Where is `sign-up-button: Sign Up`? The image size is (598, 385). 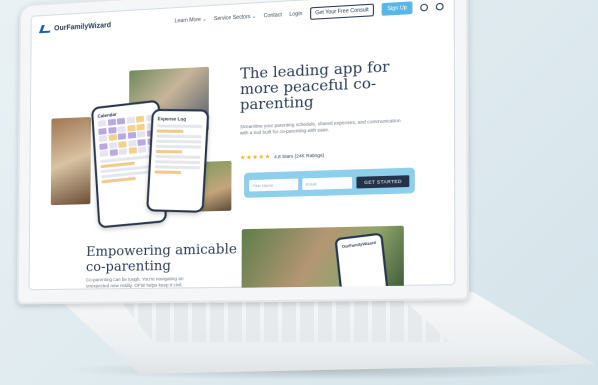 sign-up-button: Sign Up is located at coordinates (397, 8).